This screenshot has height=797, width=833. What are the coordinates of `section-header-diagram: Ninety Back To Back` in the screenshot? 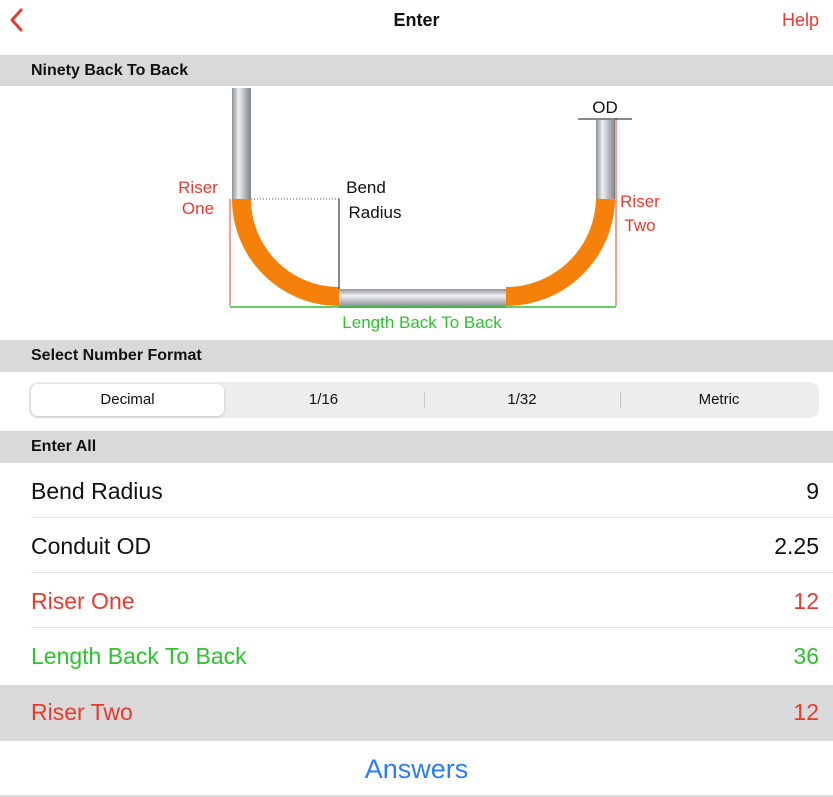 It's located at (416, 70).